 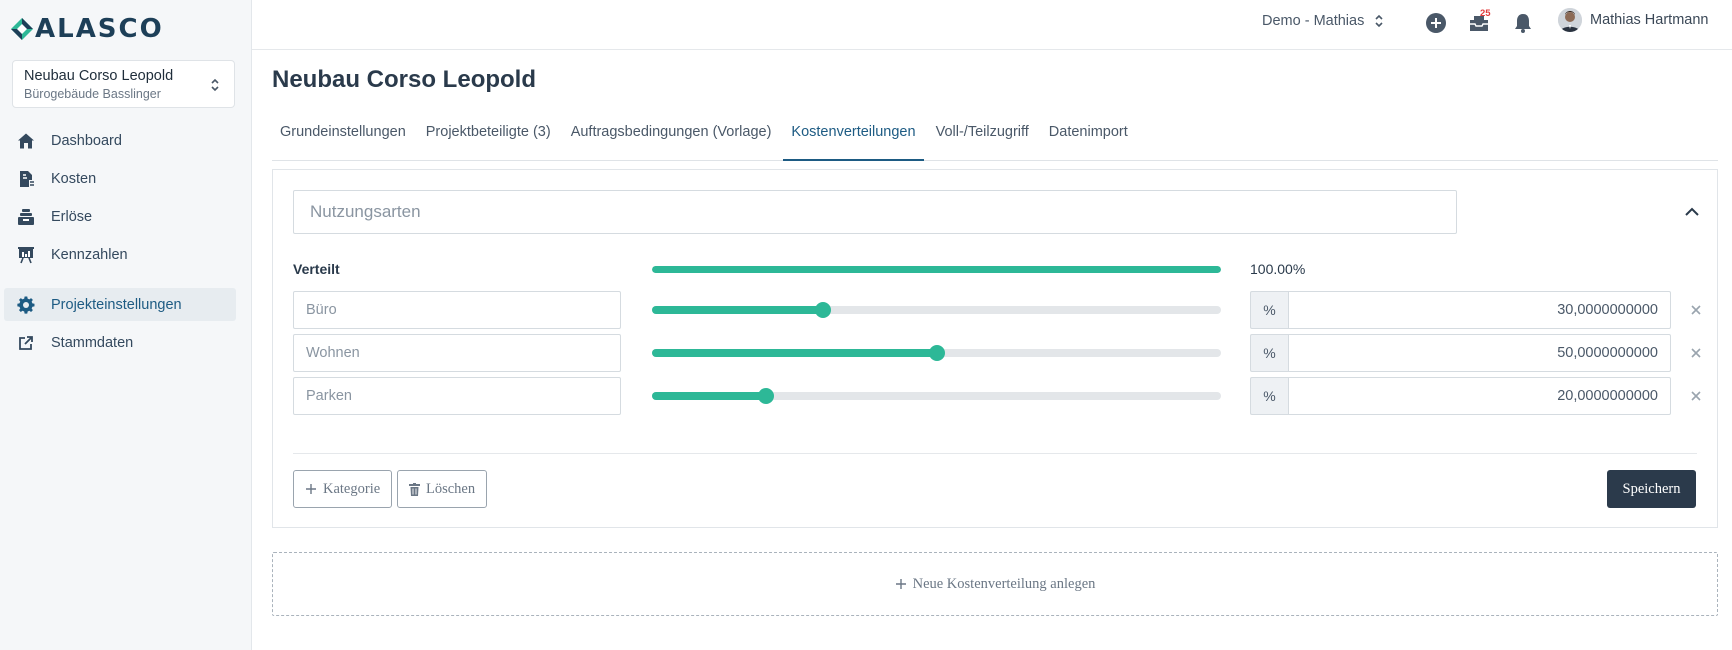 What do you see at coordinates (92, 94) in the screenshot?
I see `project-subtitle: Bürogebäude Basslinger` at bounding box center [92, 94].